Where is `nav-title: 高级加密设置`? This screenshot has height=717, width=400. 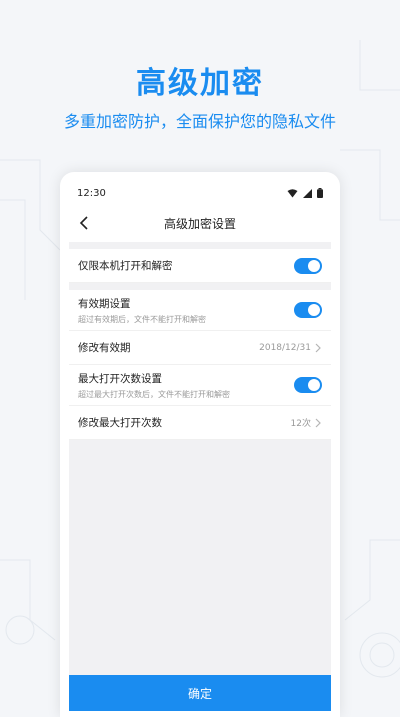
nav-title: 高级加密设置 is located at coordinates (199, 223).